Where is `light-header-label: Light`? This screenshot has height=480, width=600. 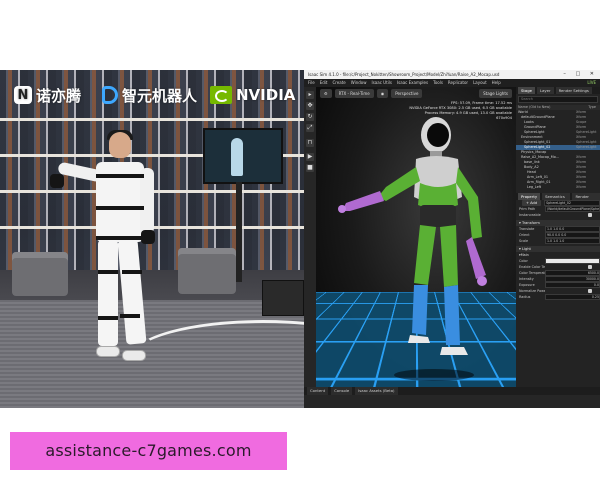
light-header-label: Light is located at coordinates (526, 249).